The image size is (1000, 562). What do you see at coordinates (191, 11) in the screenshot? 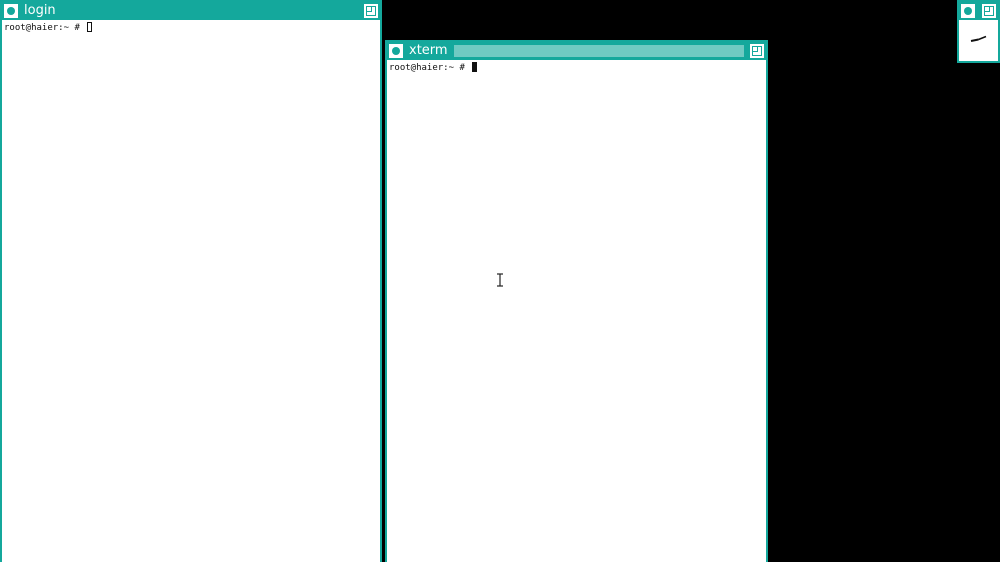
I see `login-titlebar: login` at bounding box center [191, 11].